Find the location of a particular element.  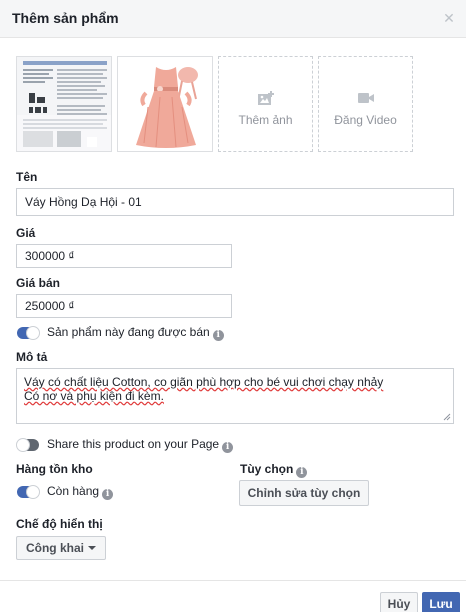

description-label: Mô tả is located at coordinates (32, 357).